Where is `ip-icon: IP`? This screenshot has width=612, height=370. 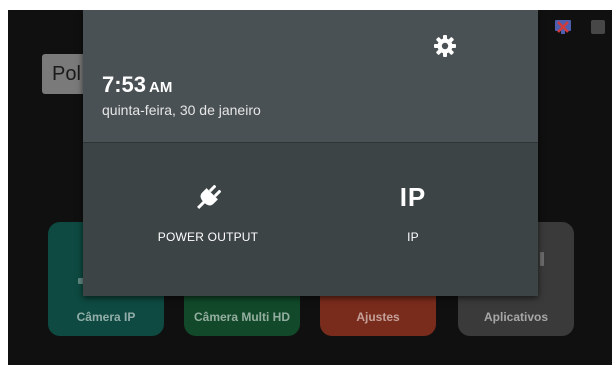
ip-icon: IP is located at coordinates (413, 197).